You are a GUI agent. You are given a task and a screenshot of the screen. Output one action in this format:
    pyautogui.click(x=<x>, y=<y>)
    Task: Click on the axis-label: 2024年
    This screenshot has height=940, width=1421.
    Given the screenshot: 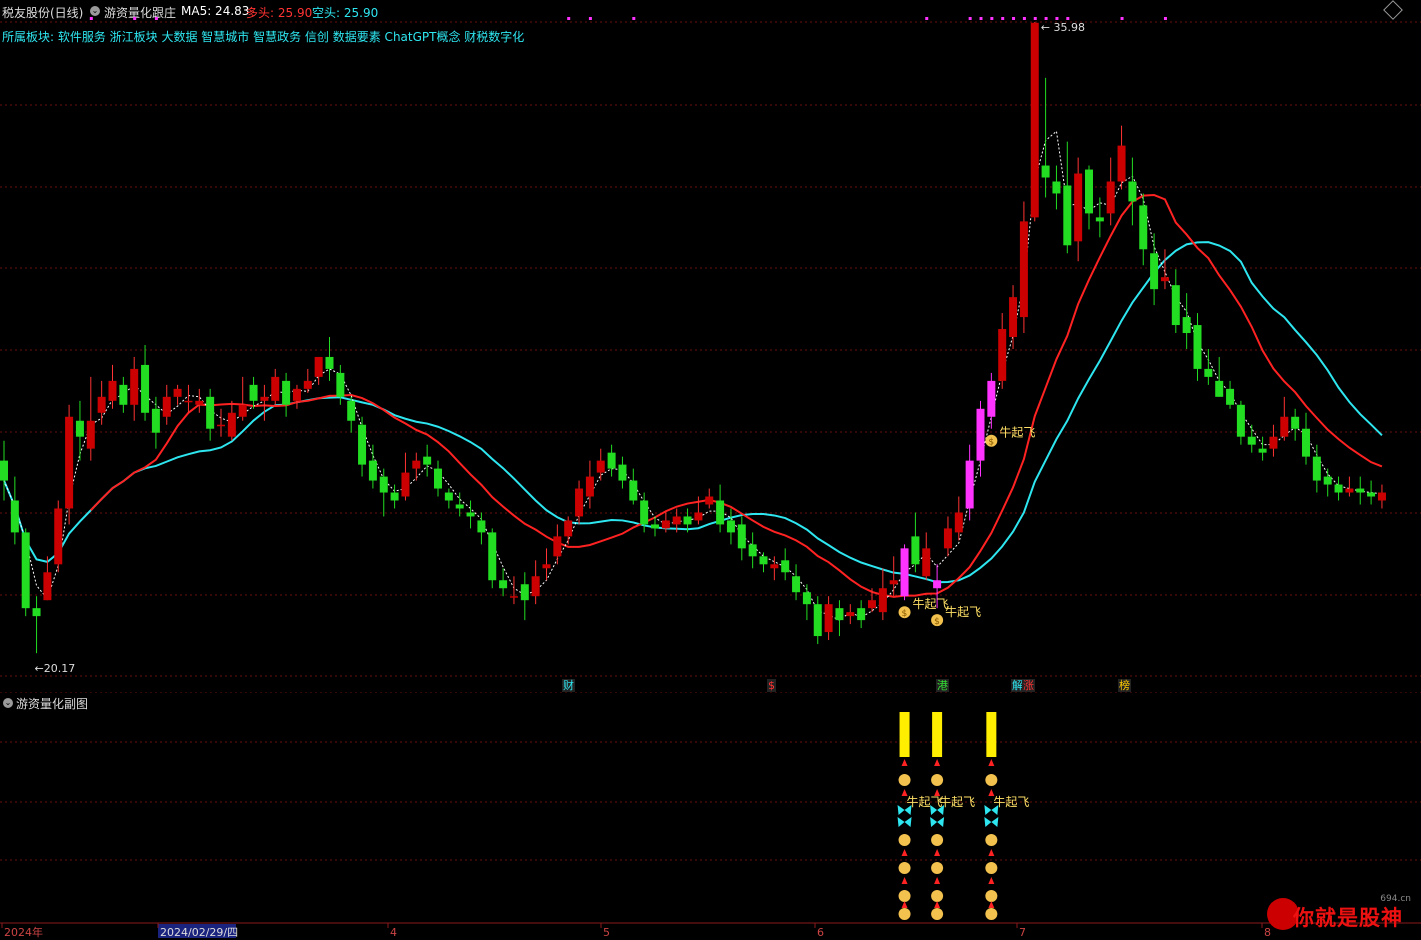 What is the action you would take?
    pyautogui.click(x=23, y=932)
    